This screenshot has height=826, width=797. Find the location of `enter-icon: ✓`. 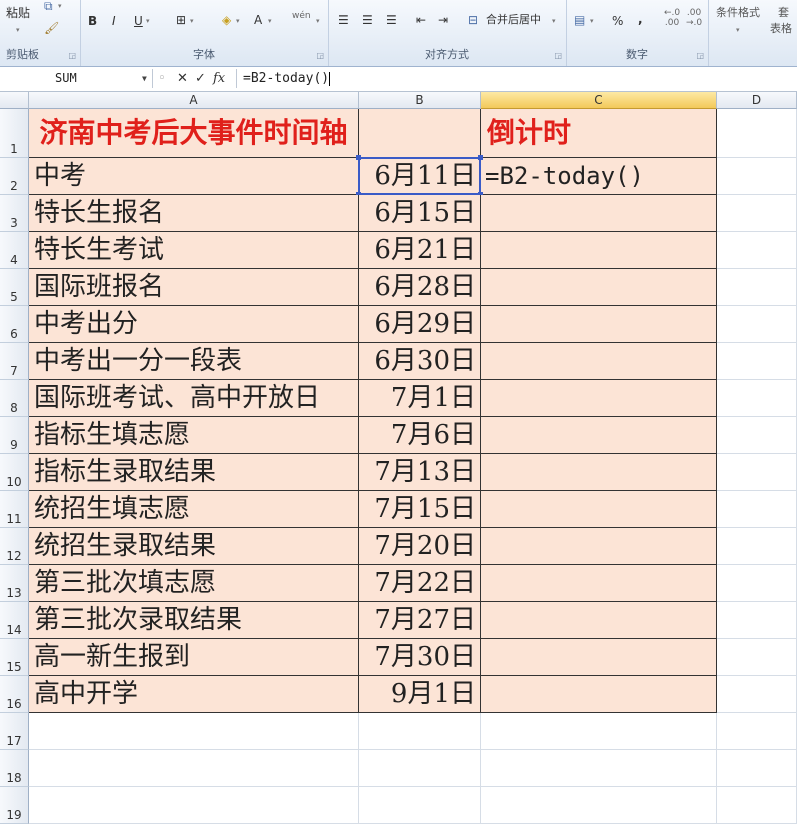

enter-icon: ✓ is located at coordinates (200, 79).